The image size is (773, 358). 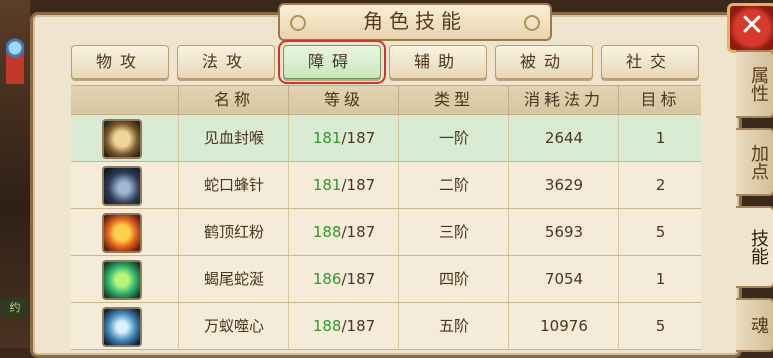 I want to click on table-header: 名称 等级 类型 消耗法力 目标, so click(x=386, y=100).